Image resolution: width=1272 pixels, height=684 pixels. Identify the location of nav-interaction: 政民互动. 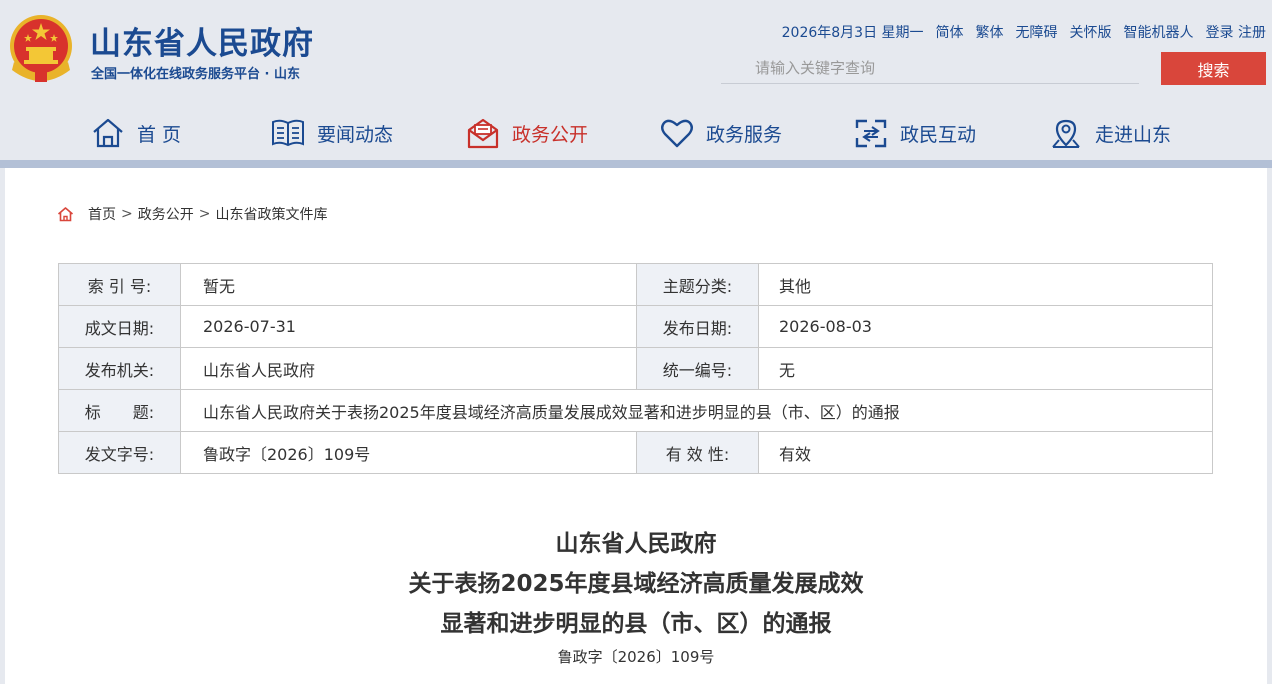
(915, 133).